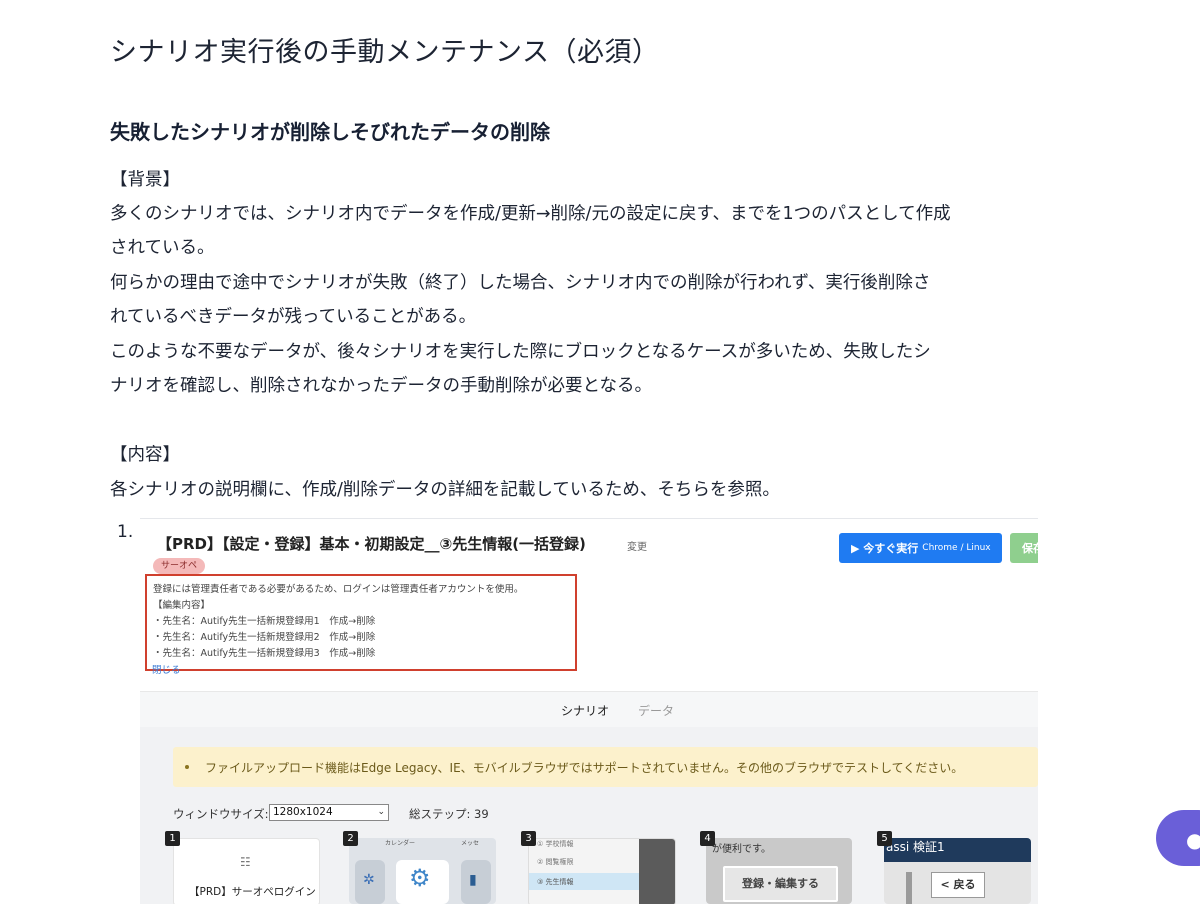  I want to click on tab-scenario: シナリオ, so click(585, 710).